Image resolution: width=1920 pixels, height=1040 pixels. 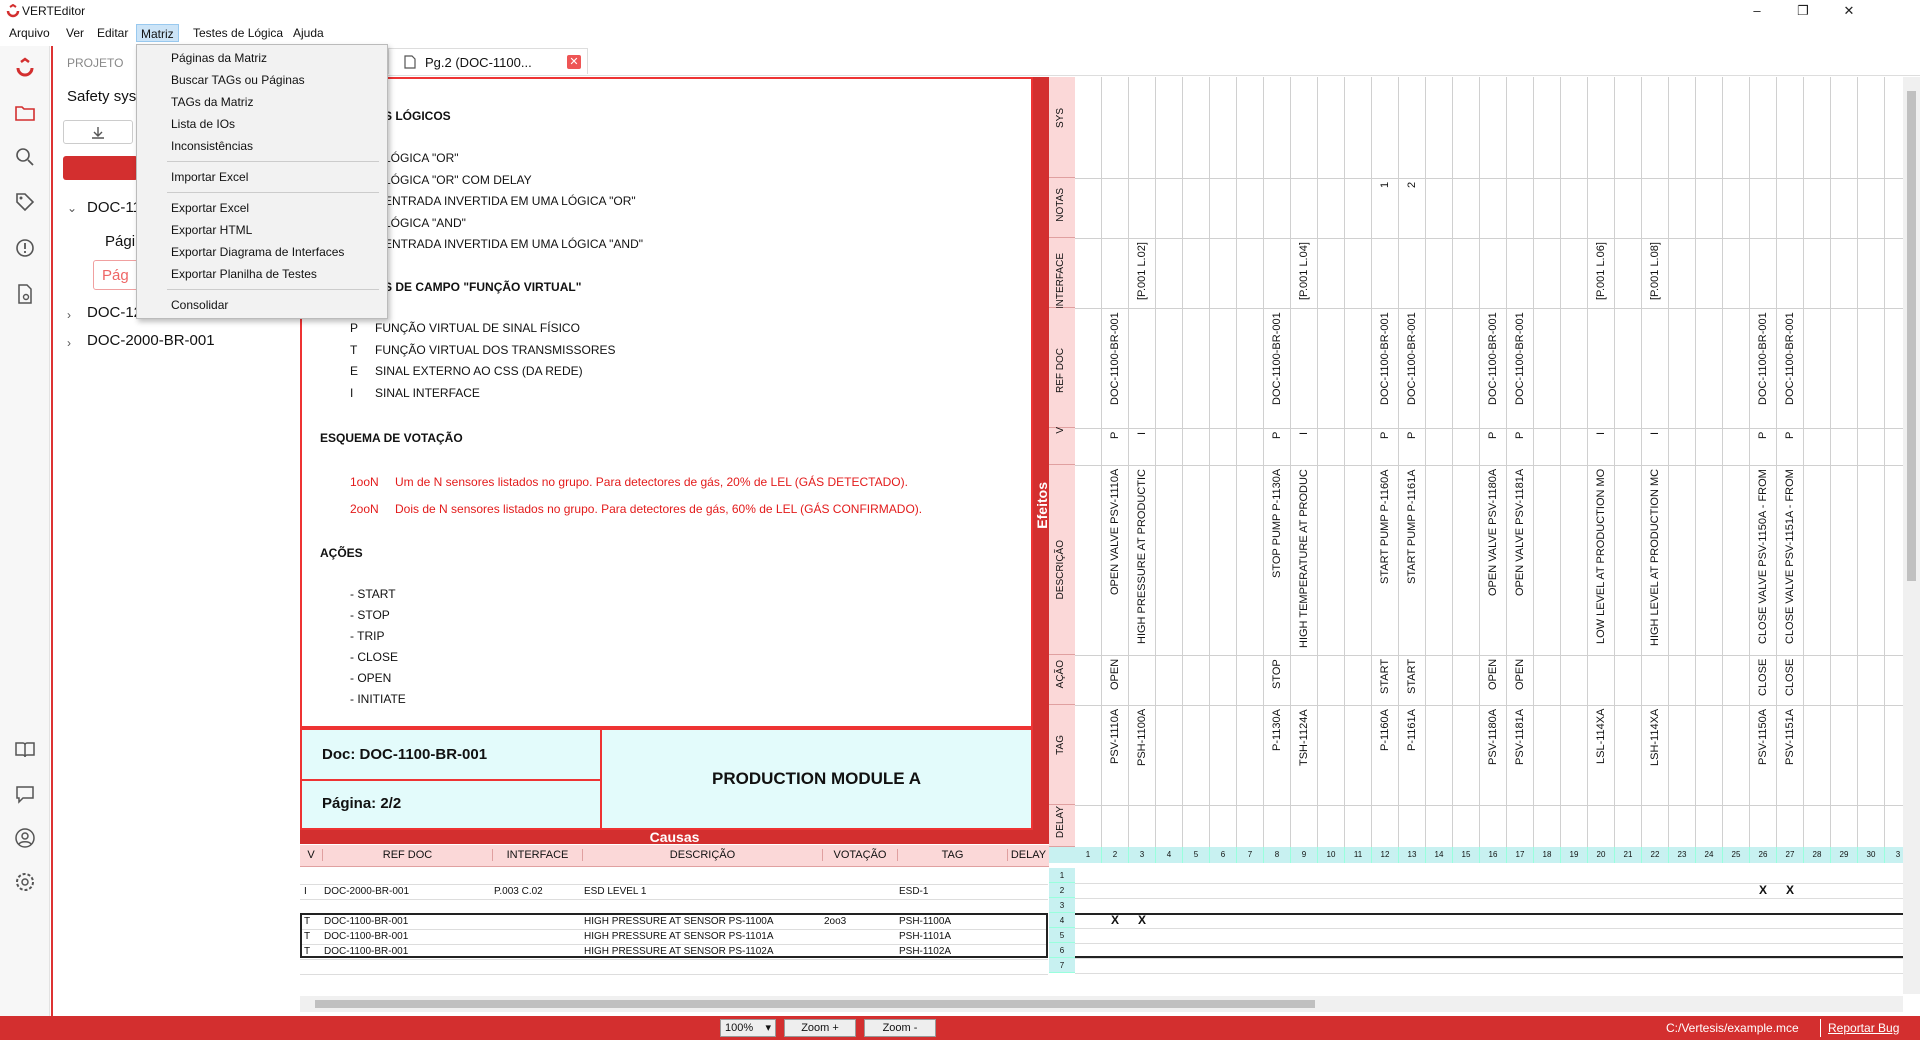 I want to click on effect-tag: PSV-1181A, so click(x=1520, y=737).